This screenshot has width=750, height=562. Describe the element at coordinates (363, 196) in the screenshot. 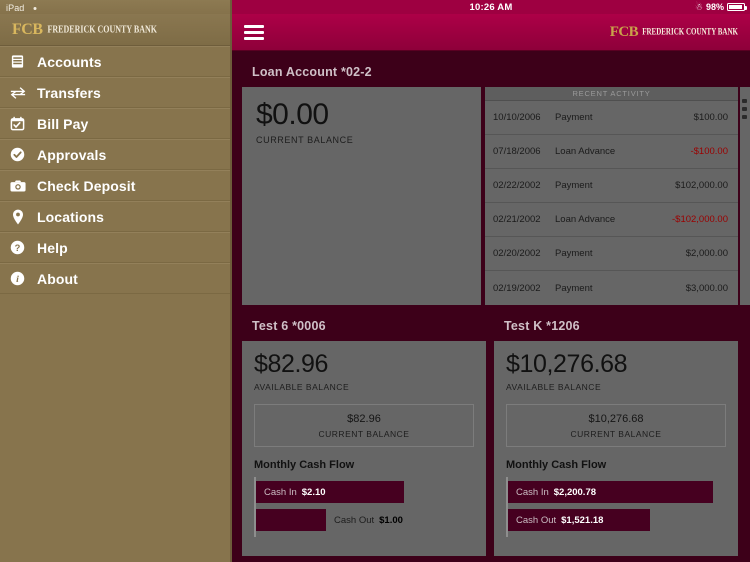

I see `loan-balance-panel: $0.00 CURRENT BALANCE` at that location.